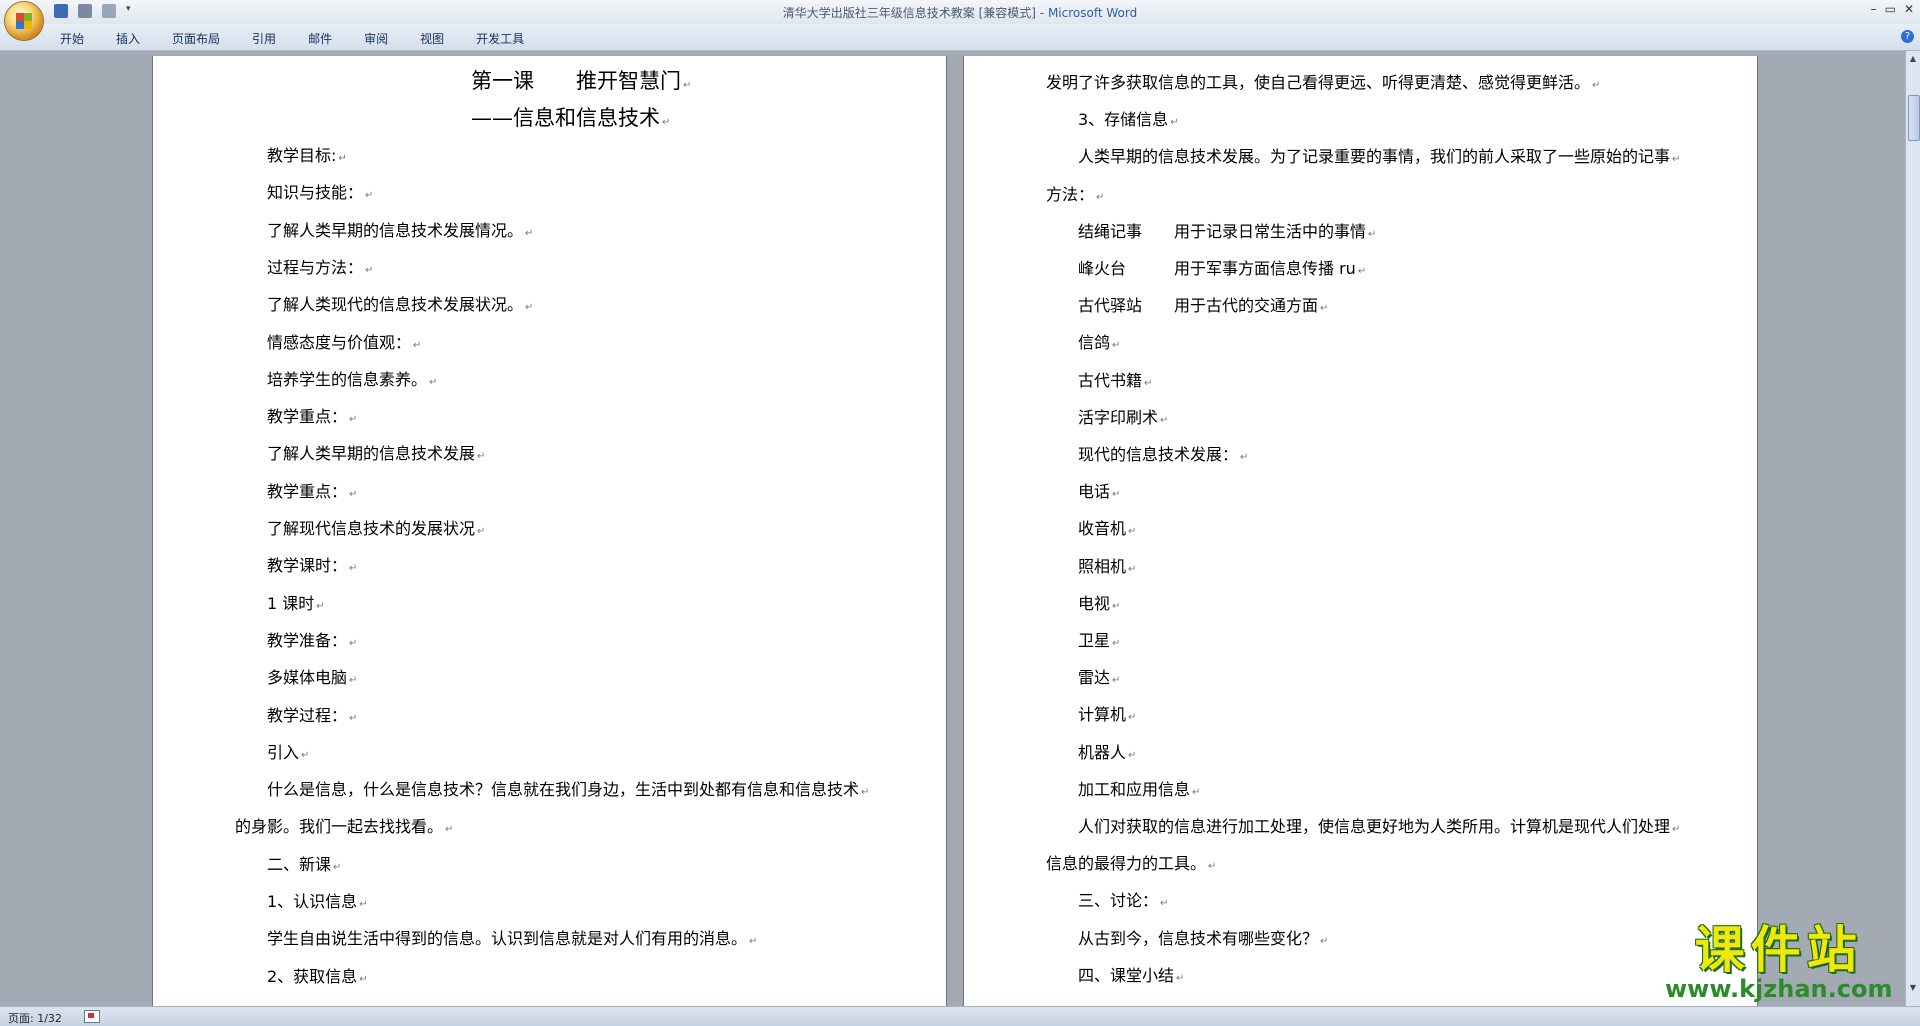 The image size is (1920, 1026). I want to click on right-page-line: 电话 ↵, so click(1099, 490).